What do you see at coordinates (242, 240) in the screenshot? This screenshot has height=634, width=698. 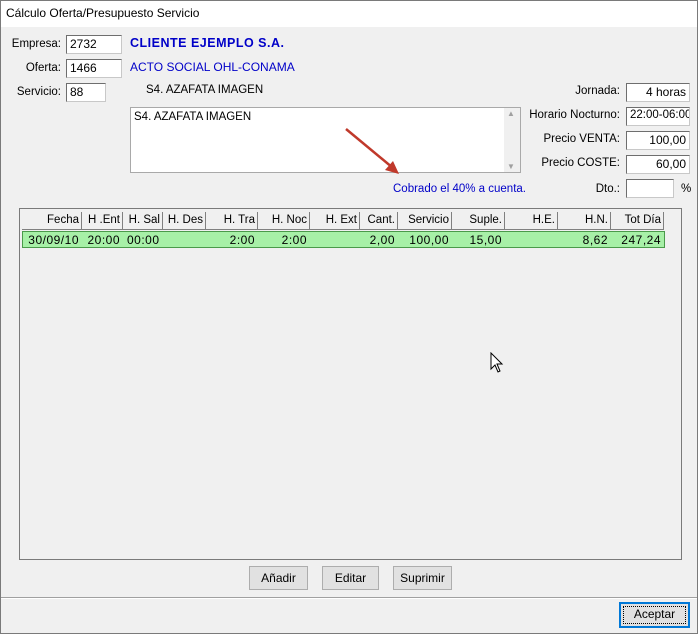 I see `cell-h-tra: 2:00` at bounding box center [242, 240].